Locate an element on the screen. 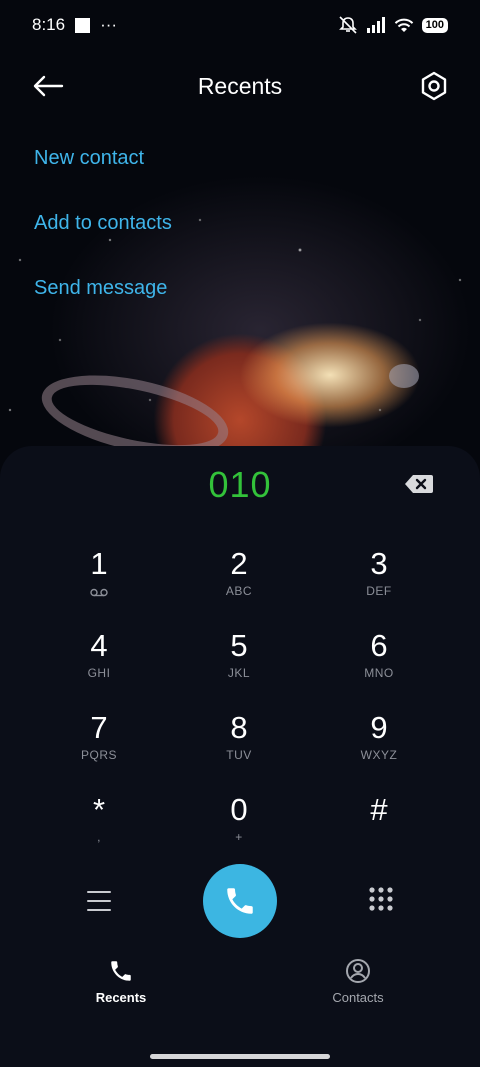 The height and width of the screenshot is (1067, 480). menu-icon is located at coordinates (99, 901).